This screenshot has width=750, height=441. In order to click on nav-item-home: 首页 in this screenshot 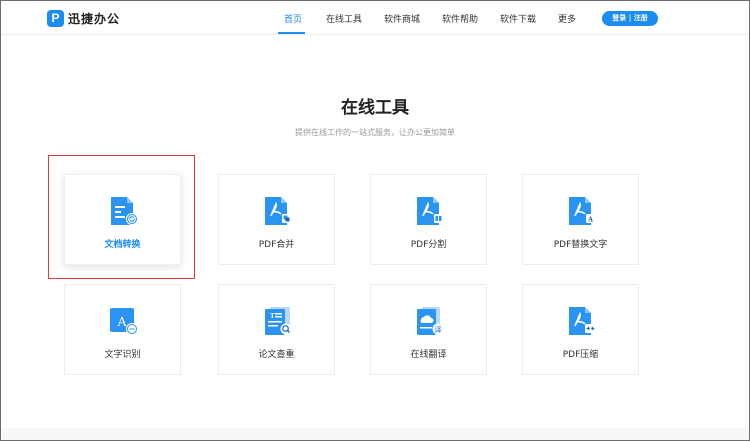, I will do `click(293, 18)`.